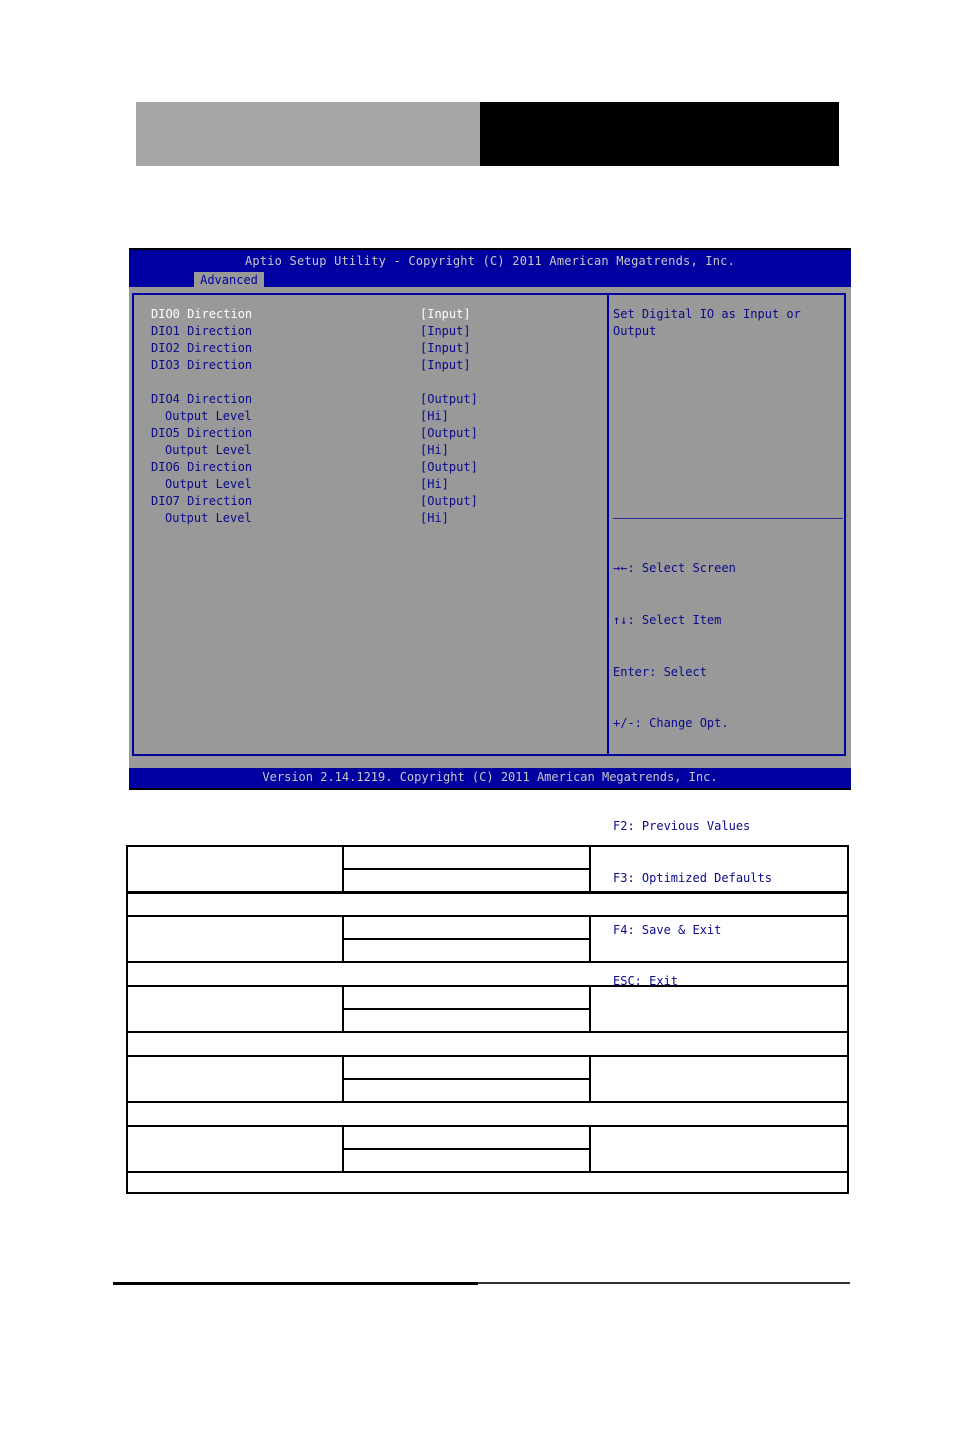 The width and height of the screenshot is (954, 1432). What do you see at coordinates (635, 331) in the screenshot?
I see `help-line-2: Output` at bounding box center [635, 331].